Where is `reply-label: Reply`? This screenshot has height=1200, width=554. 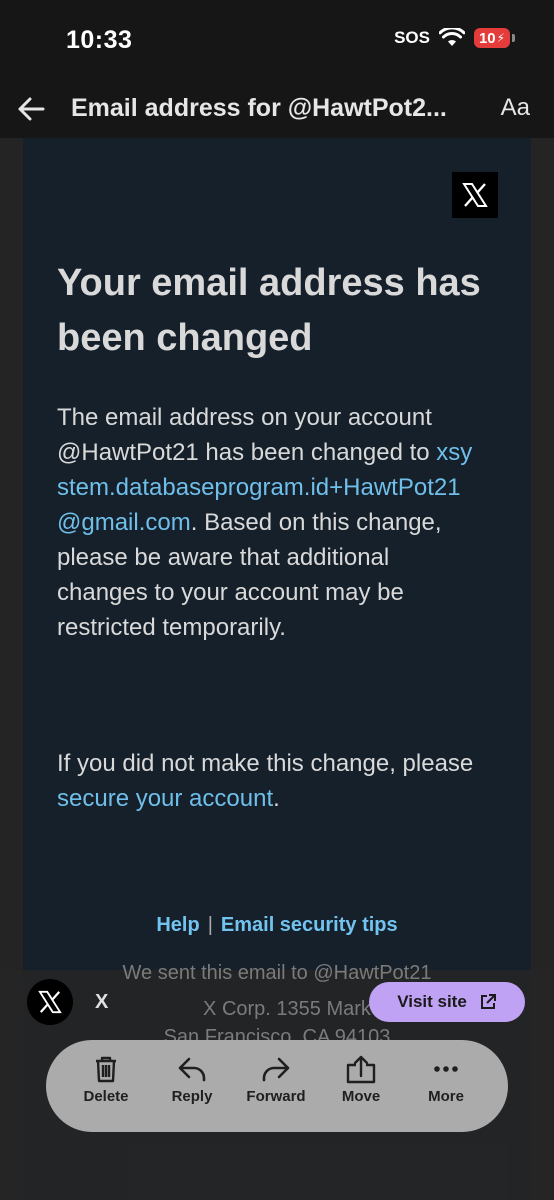
reply-label: Reply is located at coordinates (192, 1096).